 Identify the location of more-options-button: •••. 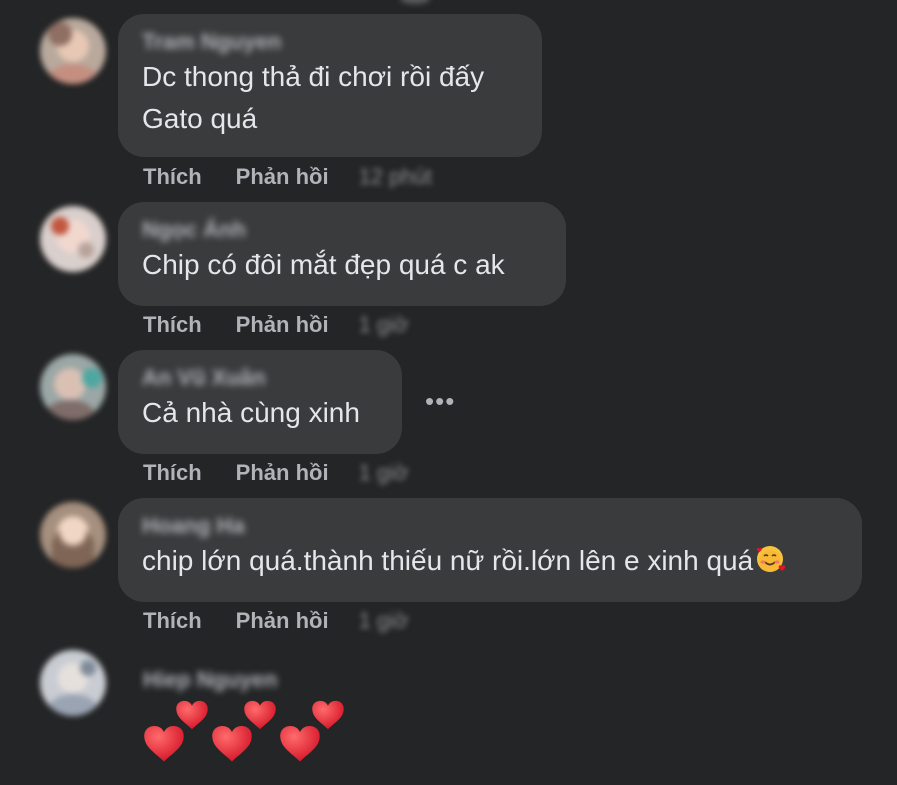
(440, 401).